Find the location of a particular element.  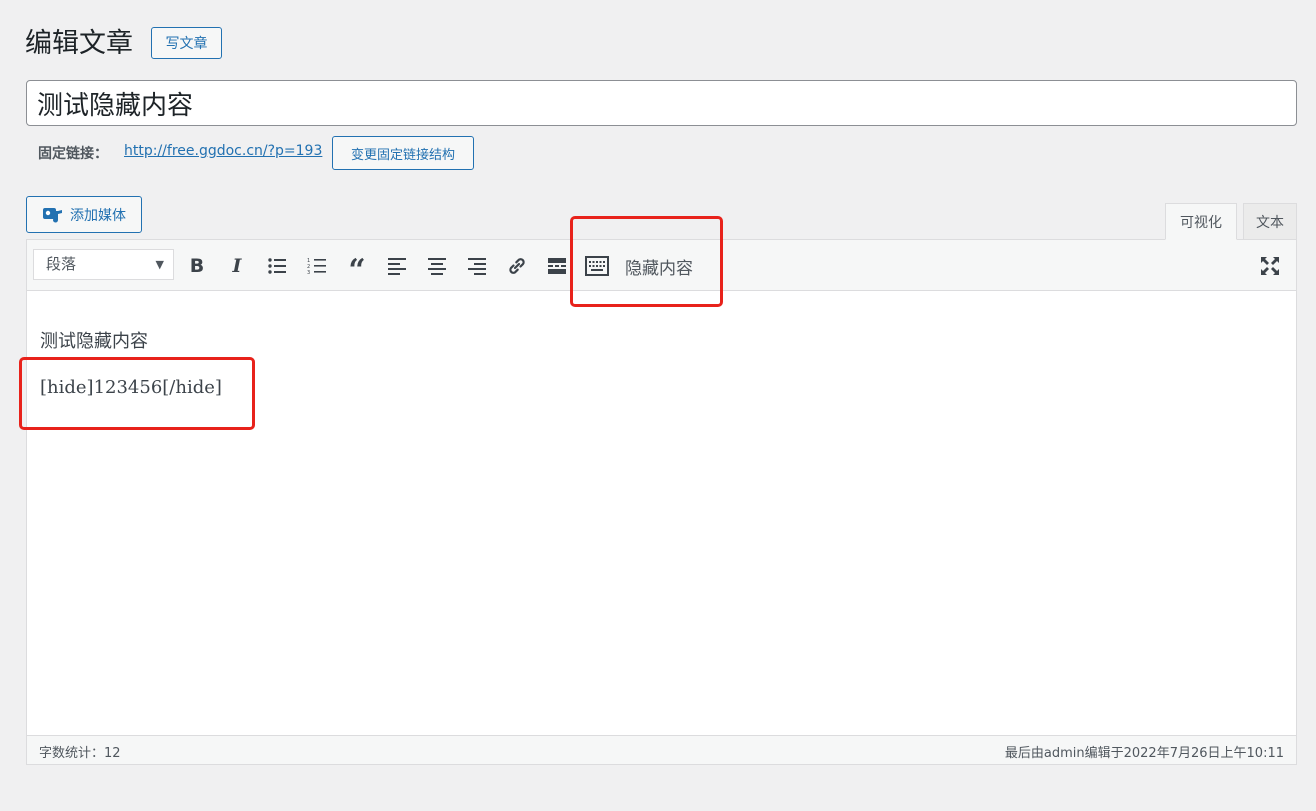

link-icon is located at coordinates (517, 266).